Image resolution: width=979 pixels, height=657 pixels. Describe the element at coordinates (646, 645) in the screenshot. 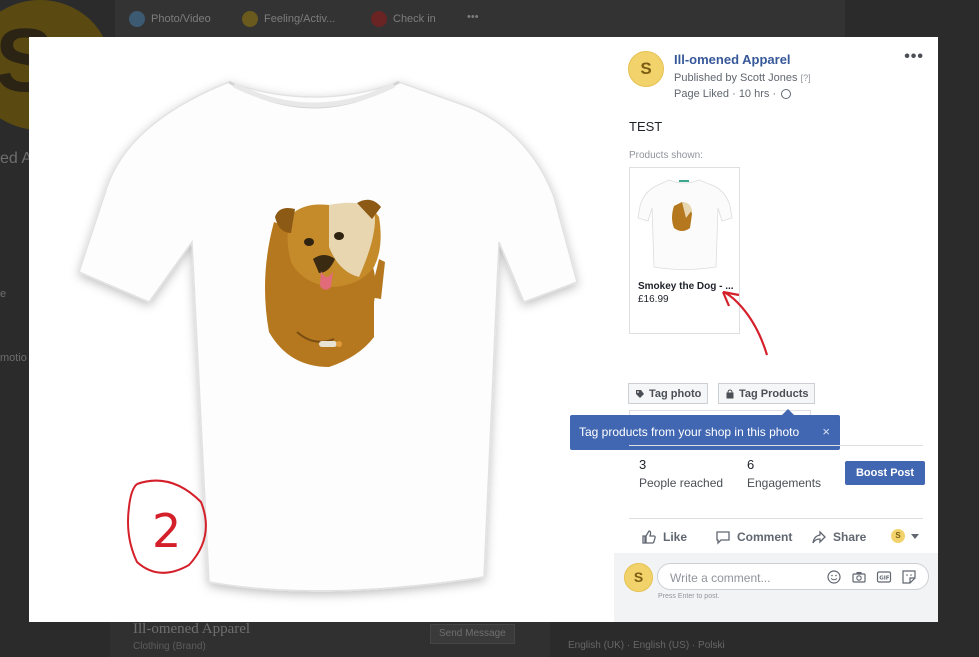

I see `language-links: English (UK) · English (US) · Polski` at that location.